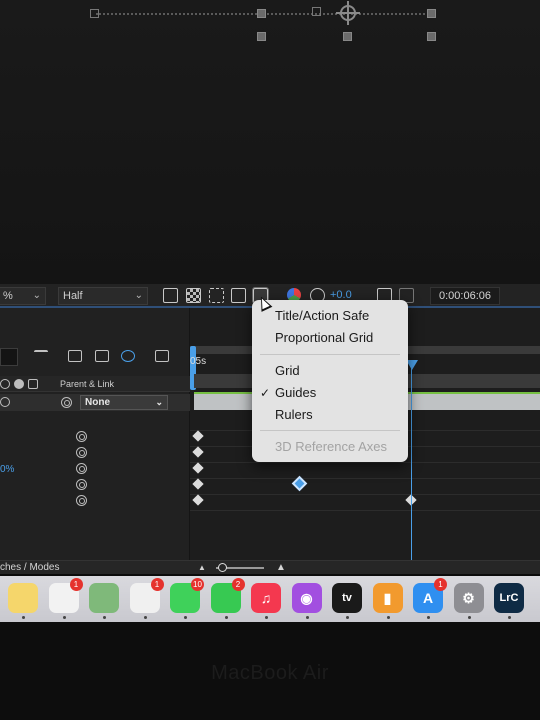  What do you see at coordinates (102, 356) in the screenshot?
I see `frame-blending-icon` at bounding box center [102, 356].